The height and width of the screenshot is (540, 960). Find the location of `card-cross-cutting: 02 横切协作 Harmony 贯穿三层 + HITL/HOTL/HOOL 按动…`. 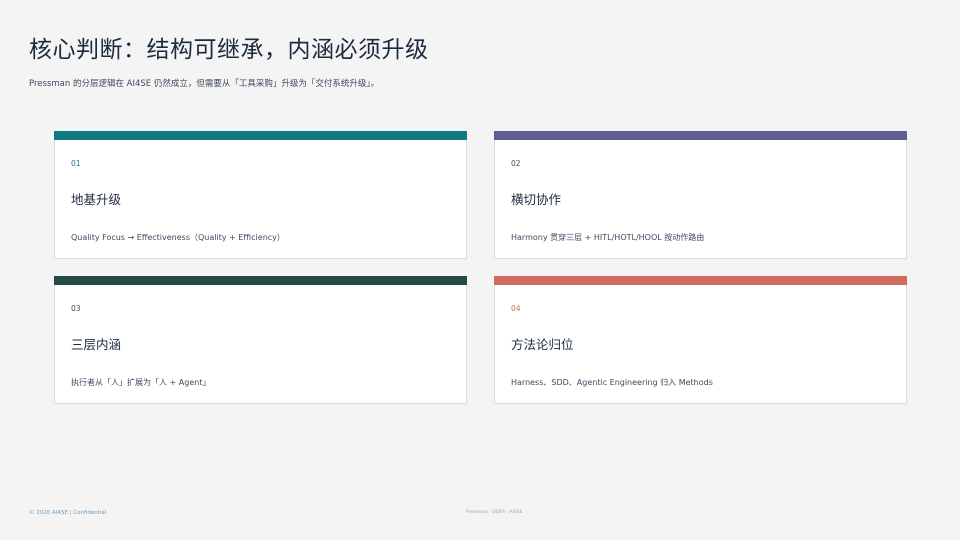

card-cross-cutting: 02 横切协作 Harmony 贯穿三层 + HITL/HOTL/HOOL 按动… is located at coordinates (700, 195).